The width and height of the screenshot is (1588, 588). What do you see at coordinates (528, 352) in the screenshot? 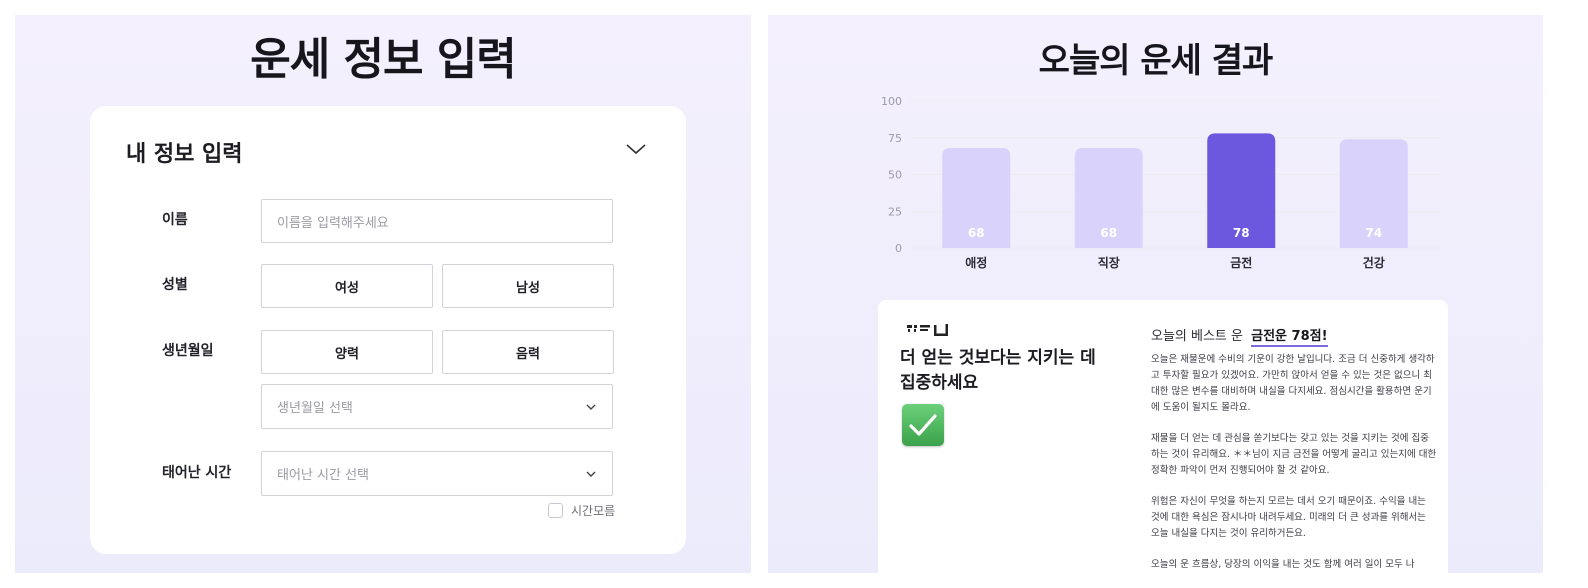
I see `lunar-calendar-button: 음력` at bounding box center [528, 352].